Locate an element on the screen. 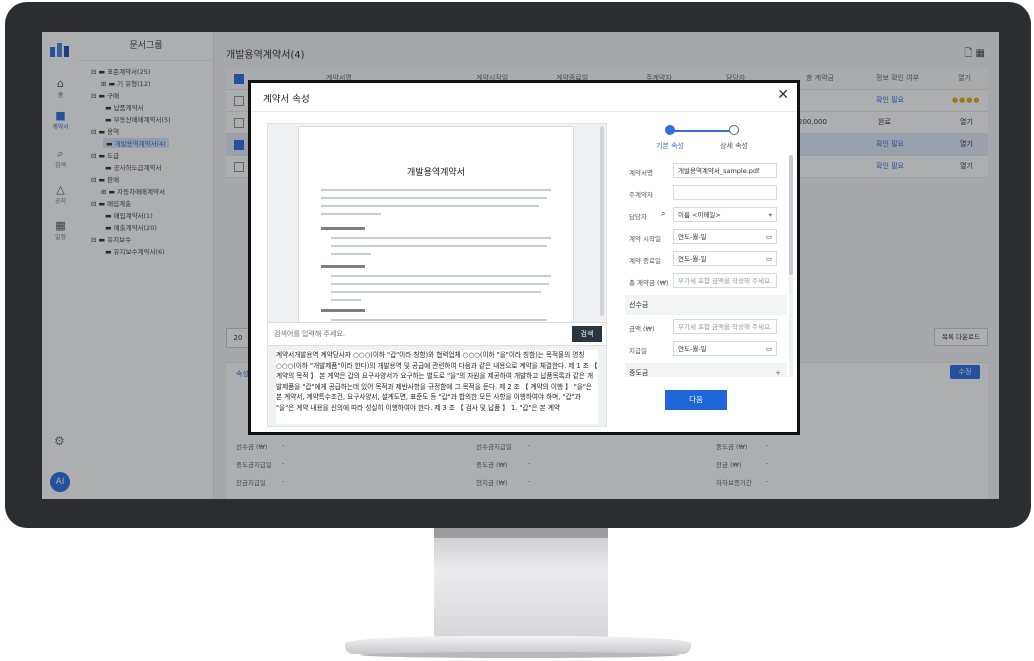 The width and height of the screenshot is (1034, 661). advance-date-field: 연도-월-일 ▭ is located at coordinates (725, 348).